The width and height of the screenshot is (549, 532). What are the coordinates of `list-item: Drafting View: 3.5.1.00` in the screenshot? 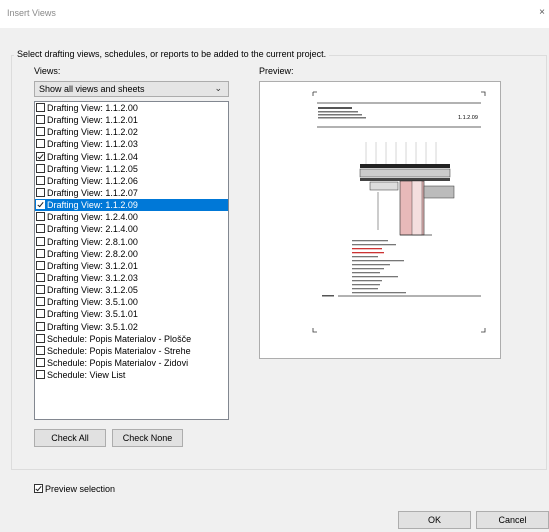 It's located at (131, 302).